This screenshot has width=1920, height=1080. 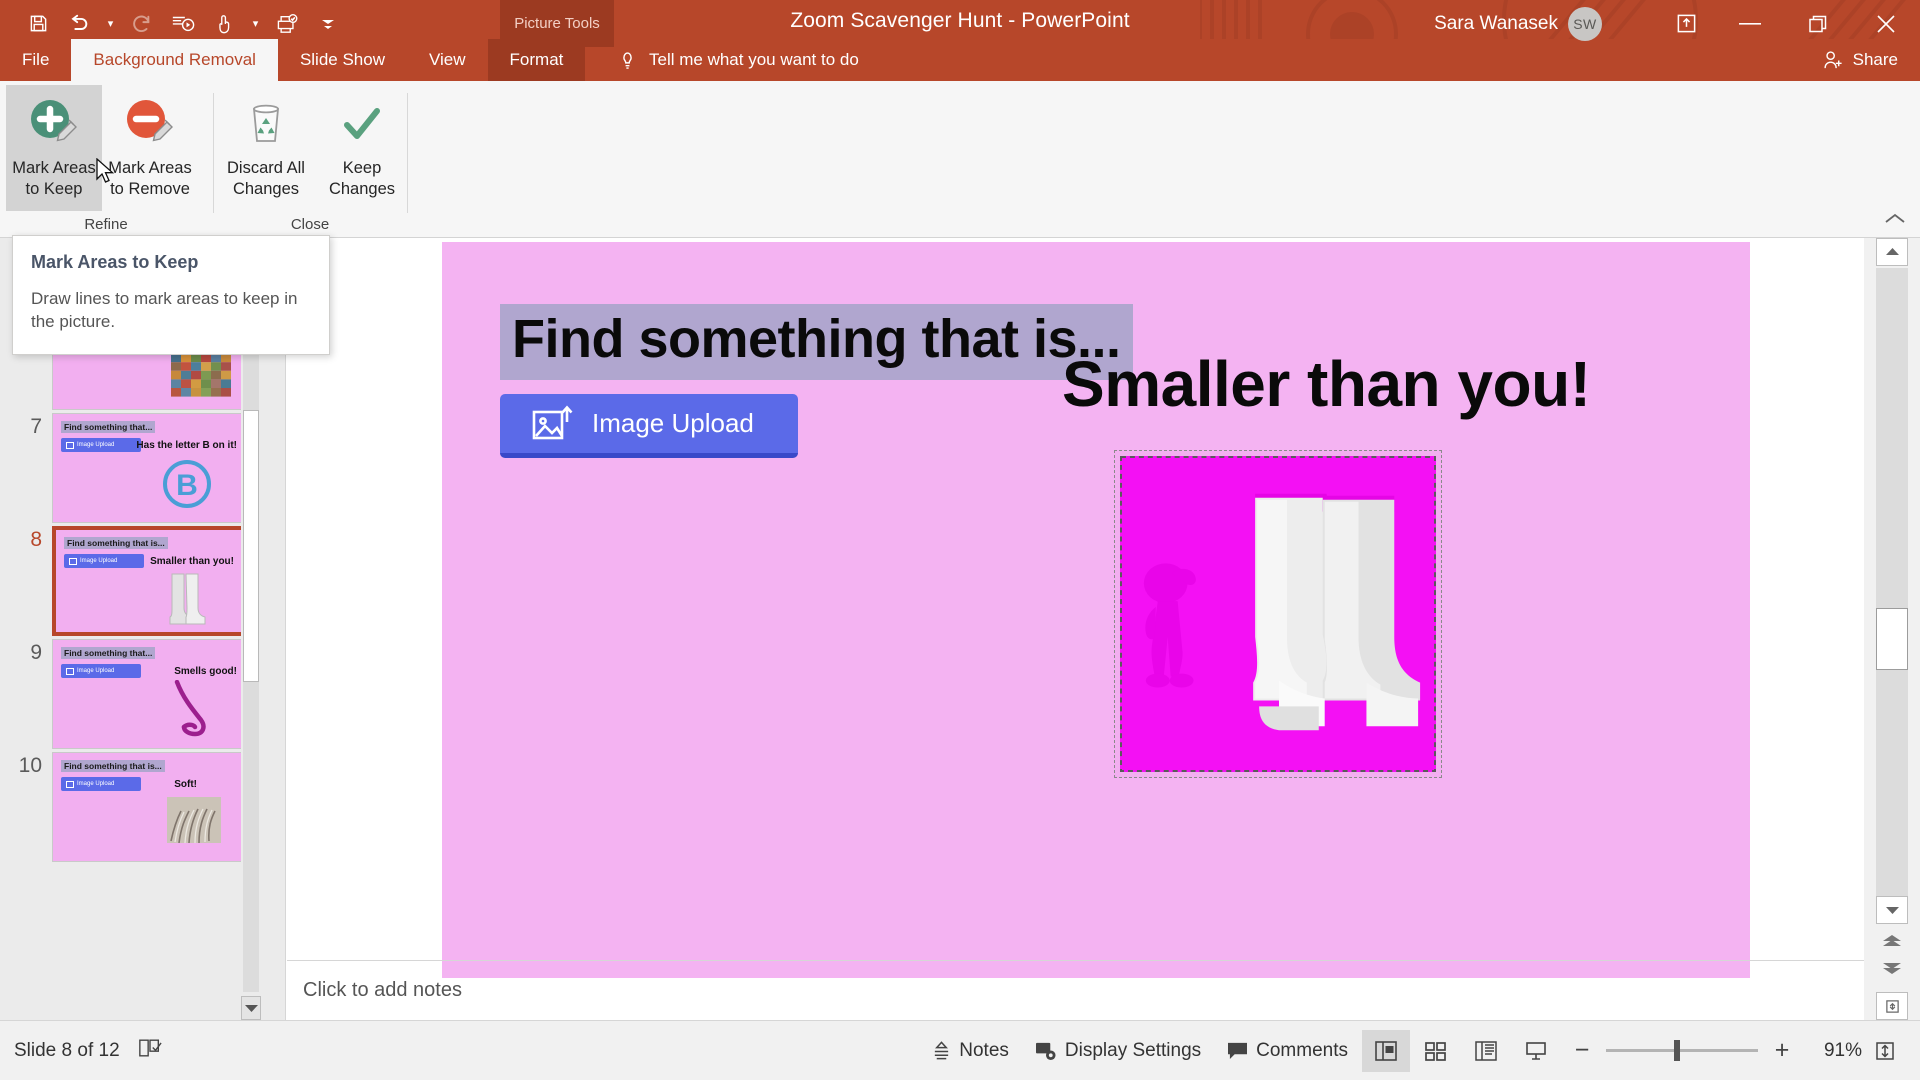 What do you see at coordinates (738, 60) in the screenshot?
I see `tell-me-search: Tell me what you want to do` at bounding box center [738, 60].